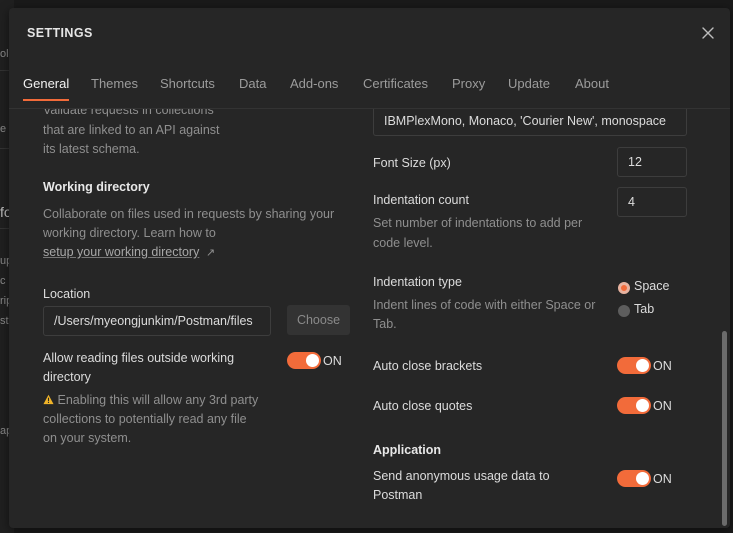 Image resolution: width=733 pixels, height=533 pixels. Describe the element at coordinates (304, 360) in the screenshot. I see `allow-outside-toggle` at that location.